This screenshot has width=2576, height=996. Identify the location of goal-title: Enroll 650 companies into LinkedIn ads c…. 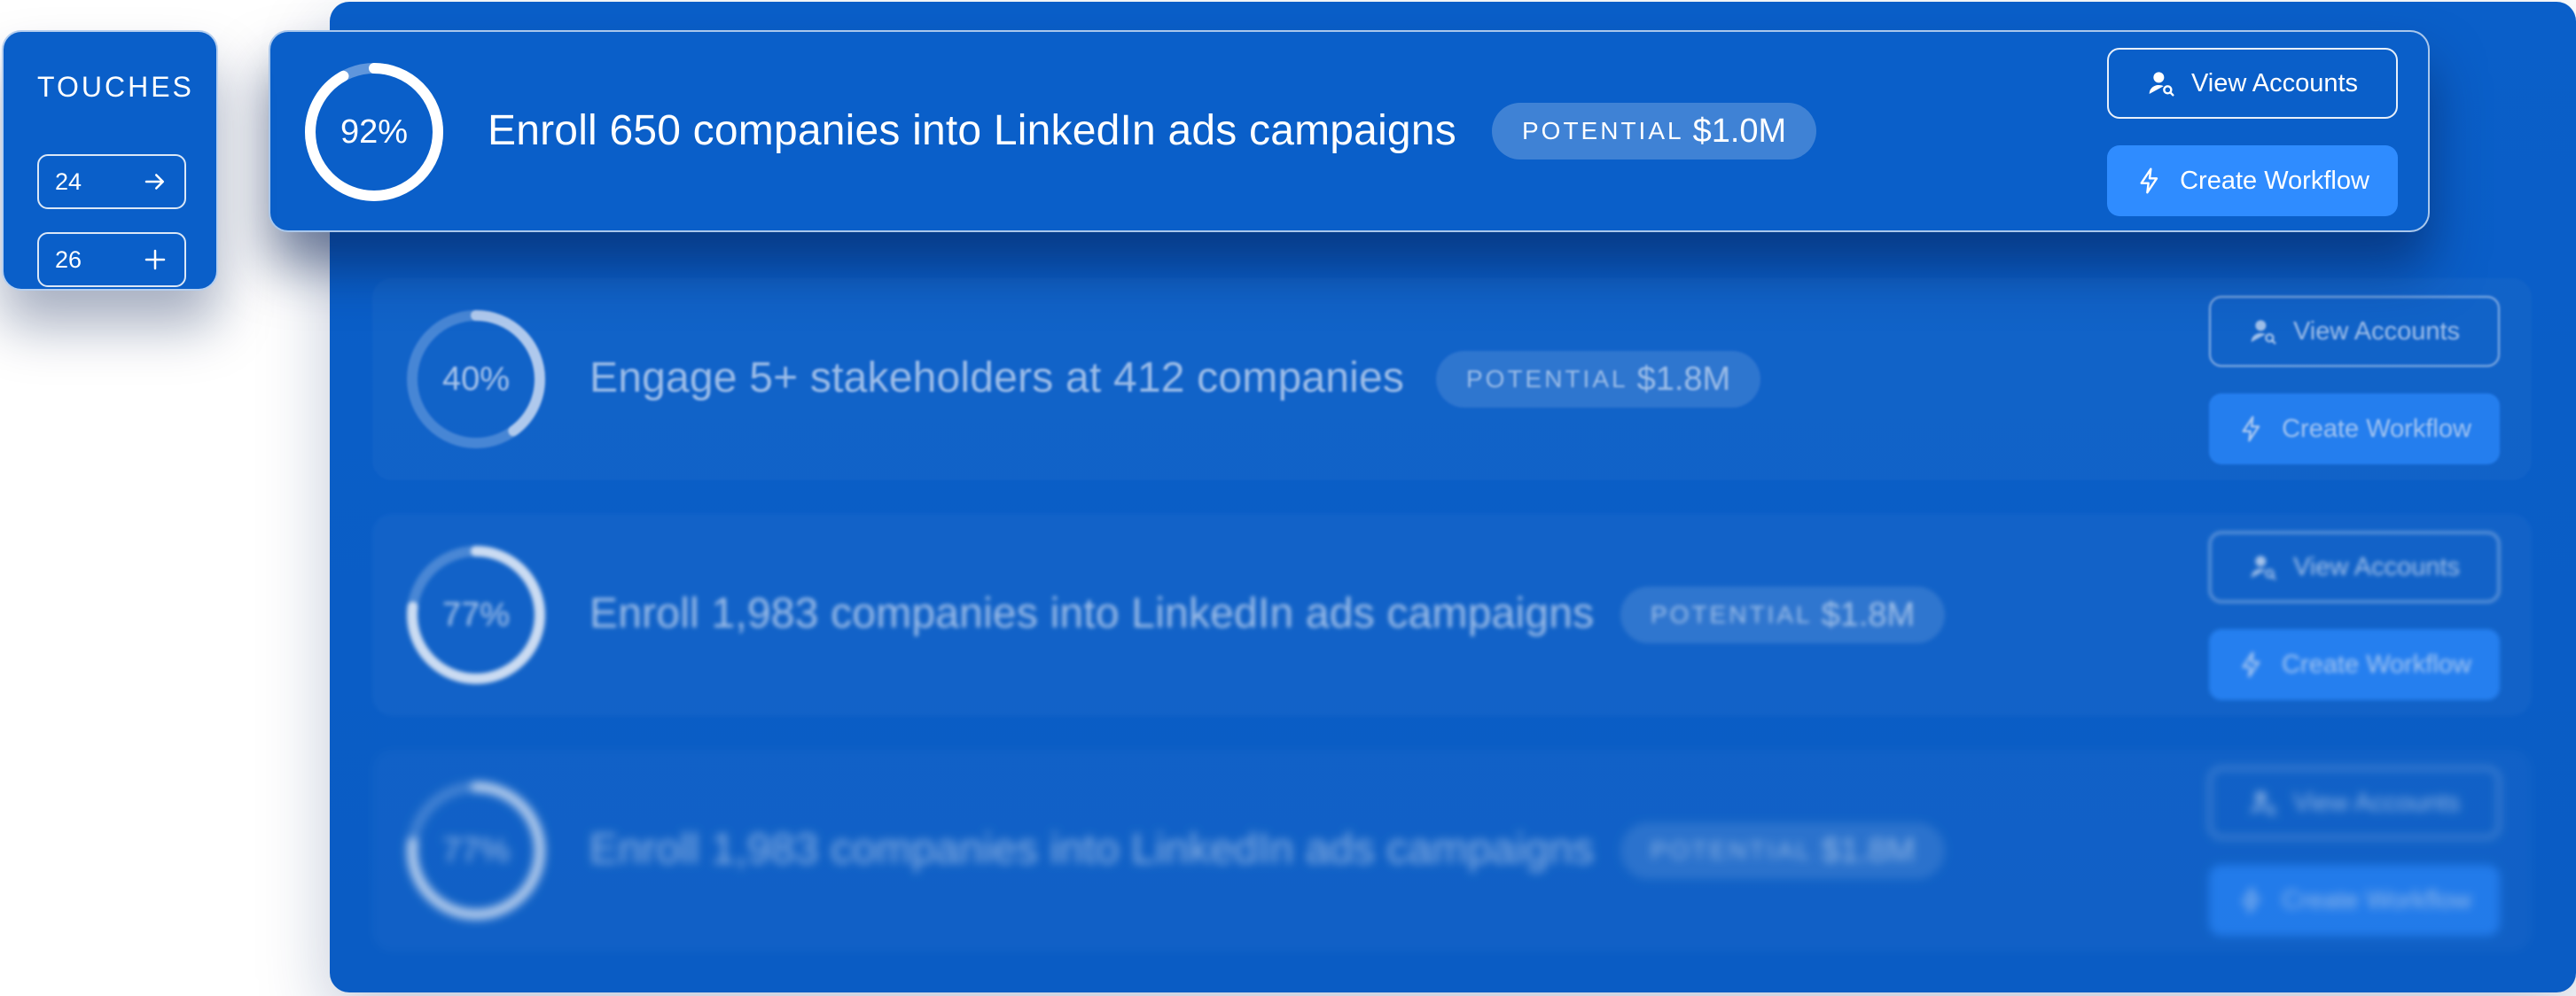
(972, 130).